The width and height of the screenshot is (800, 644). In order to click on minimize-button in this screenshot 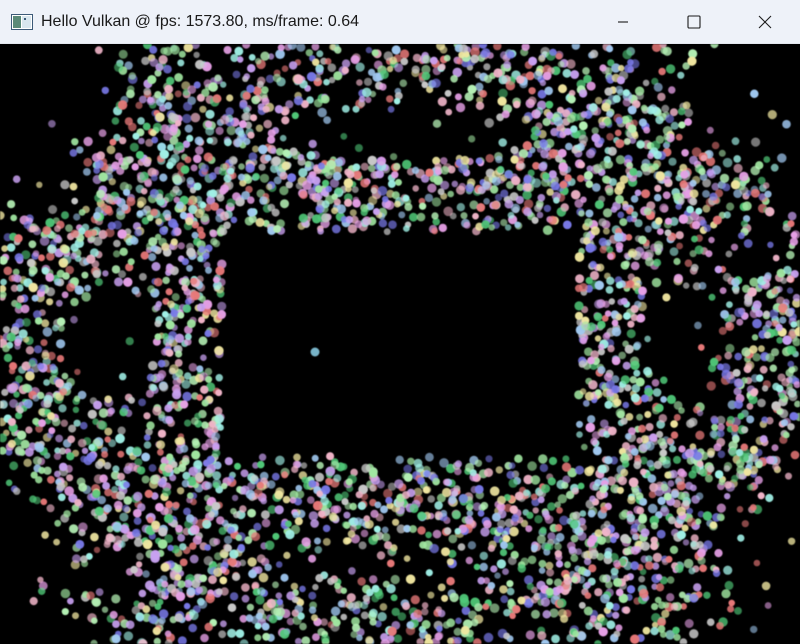, I will do `click(622, 22)`.